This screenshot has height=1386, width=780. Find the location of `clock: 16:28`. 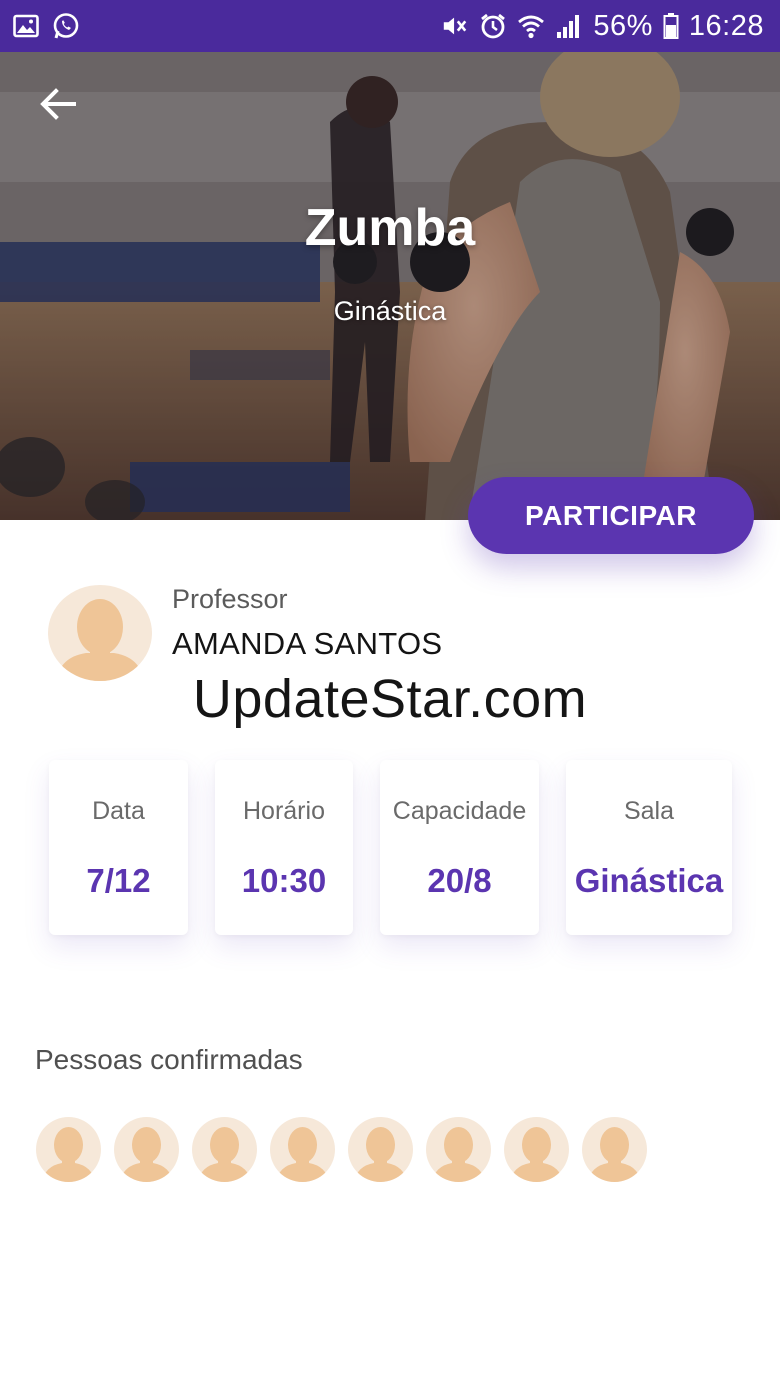

clock: 16:28 is located at coordinates (726, 25).